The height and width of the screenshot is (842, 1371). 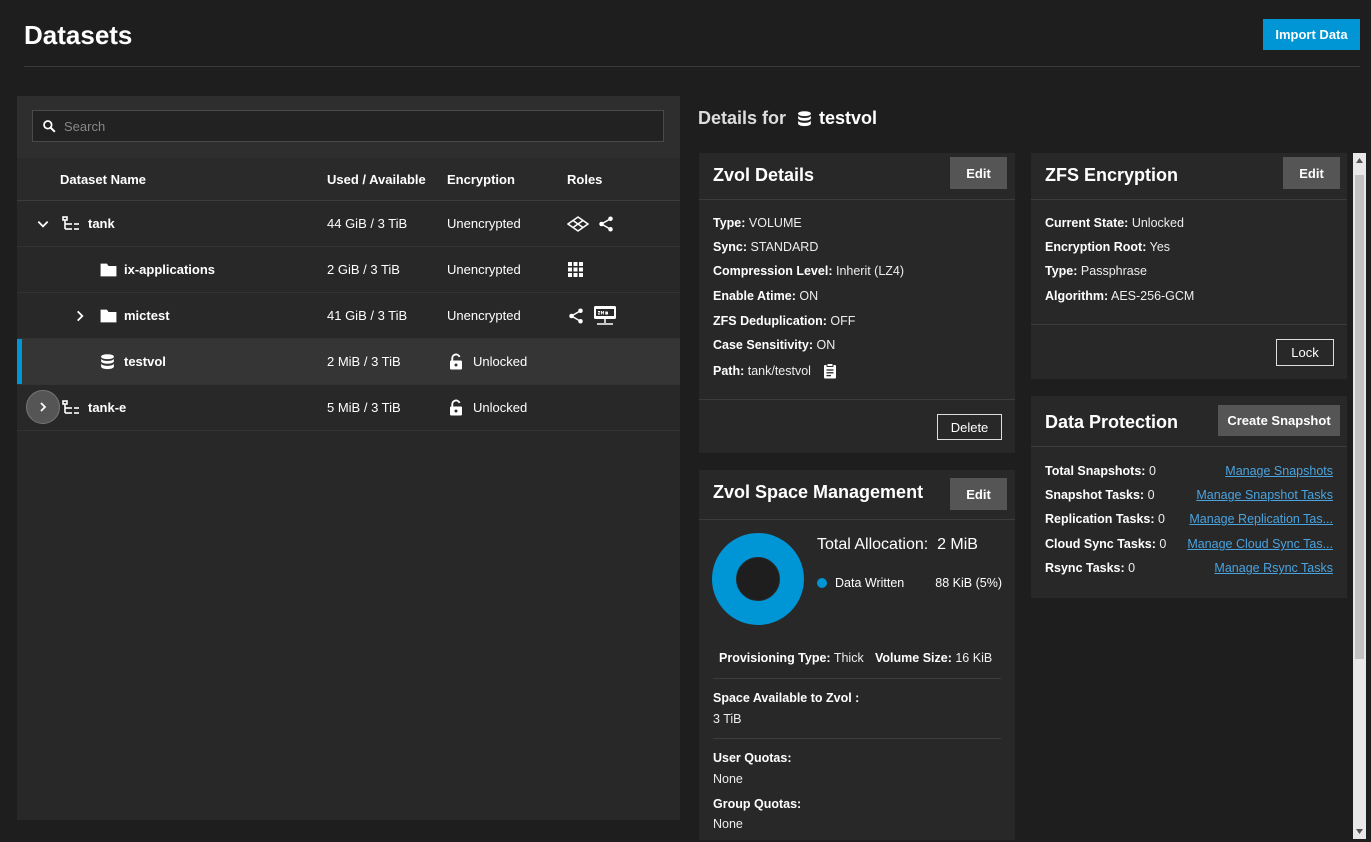 What do you see at coordinates (969, 427) in the screenshot?
I see `delete-button: Delete` at bounding box center [969, 427].